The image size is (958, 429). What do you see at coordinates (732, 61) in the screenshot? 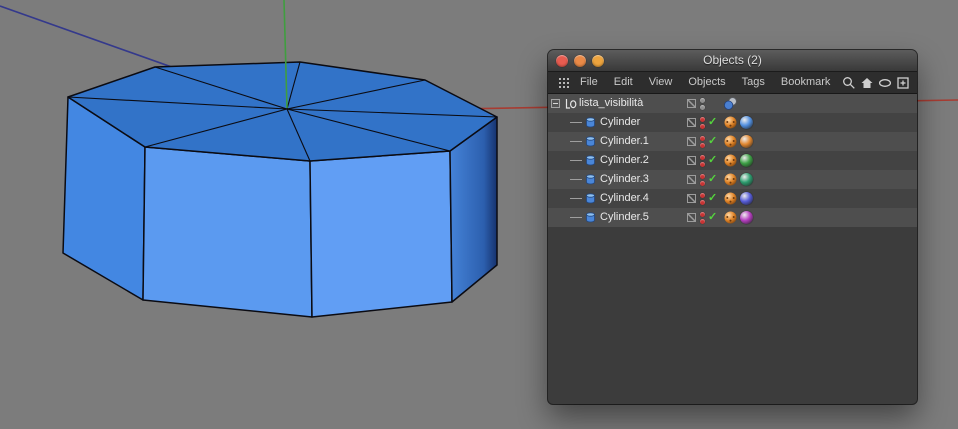
I see `window-titlebar: Objects (2)` at bounding box center [732, 61].